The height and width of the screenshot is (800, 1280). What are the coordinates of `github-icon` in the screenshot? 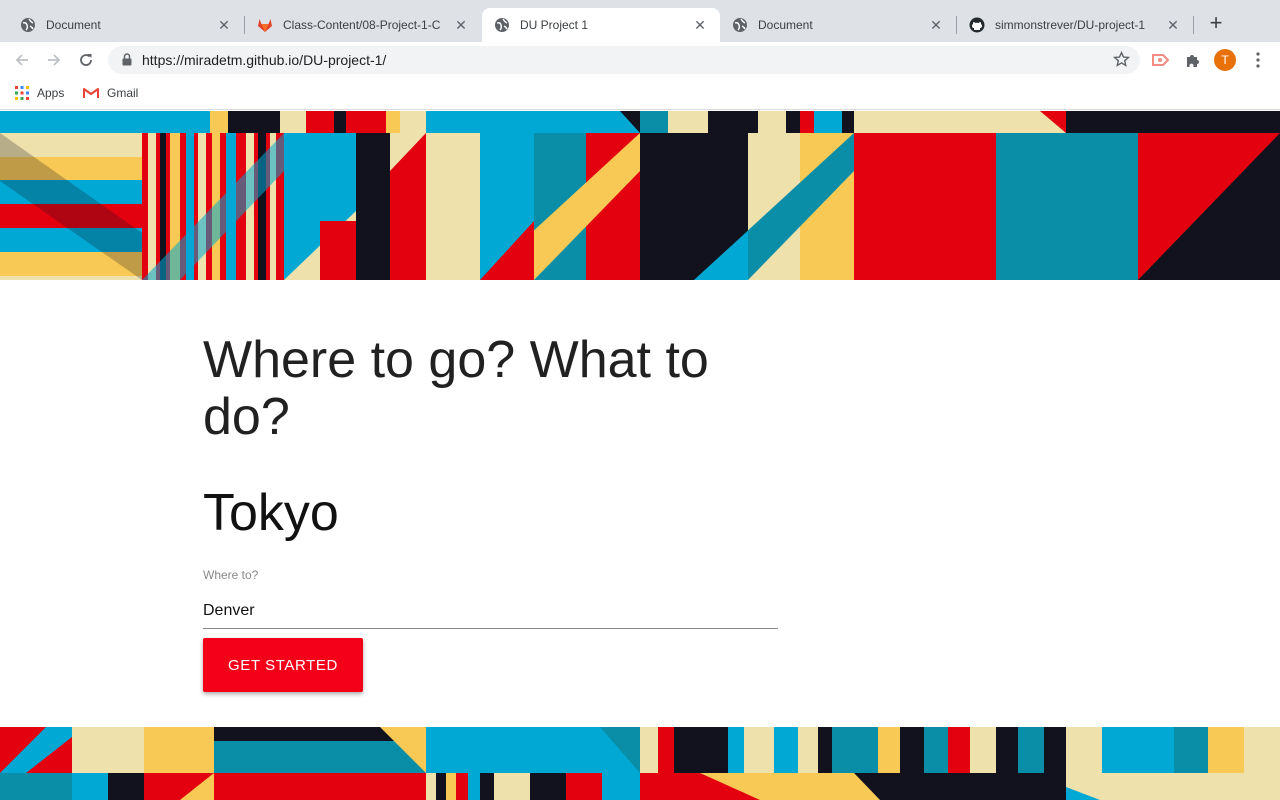 It's located at (977, 25).